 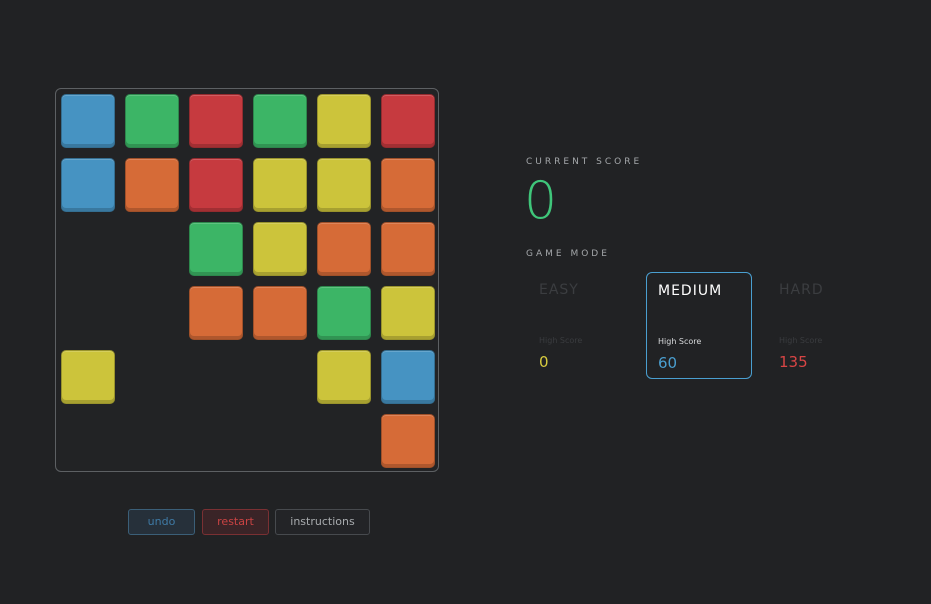 I want to click on high-score-value: 60, so click(x=668, y=363).